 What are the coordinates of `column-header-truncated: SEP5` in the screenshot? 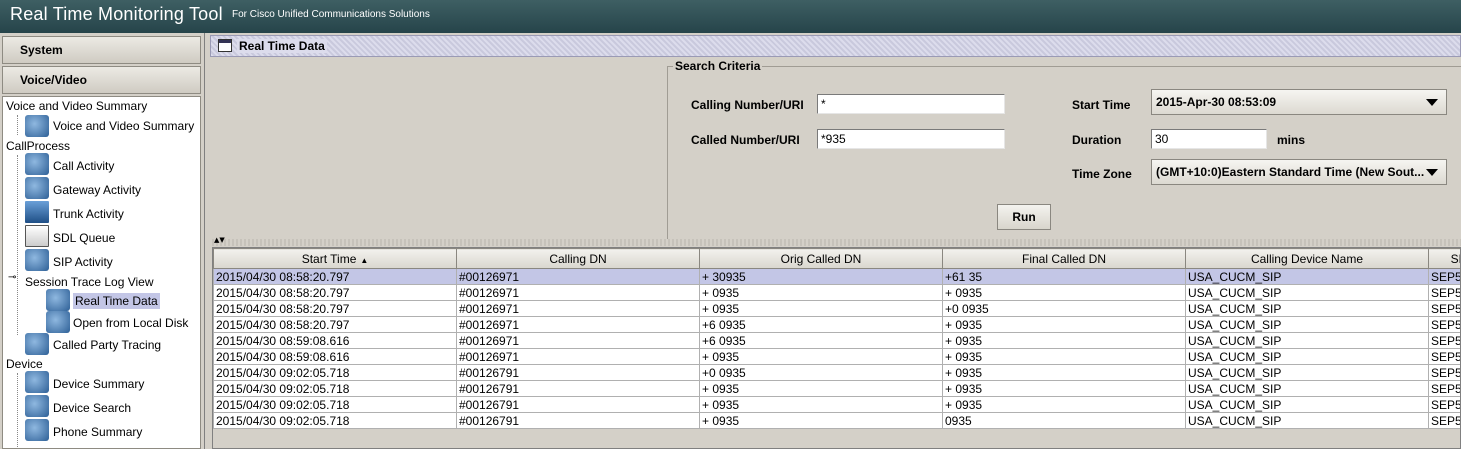 It's located at (1444, 258).